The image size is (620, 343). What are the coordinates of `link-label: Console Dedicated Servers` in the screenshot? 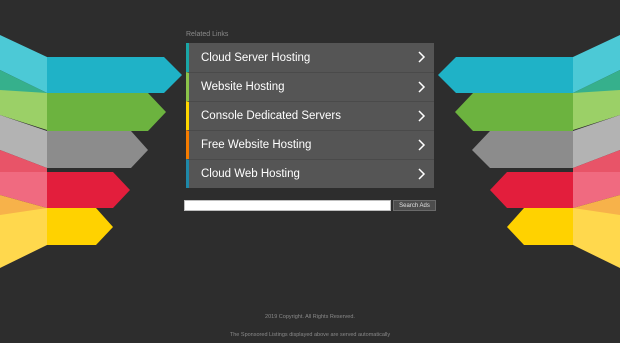 It's located at (271, 116).